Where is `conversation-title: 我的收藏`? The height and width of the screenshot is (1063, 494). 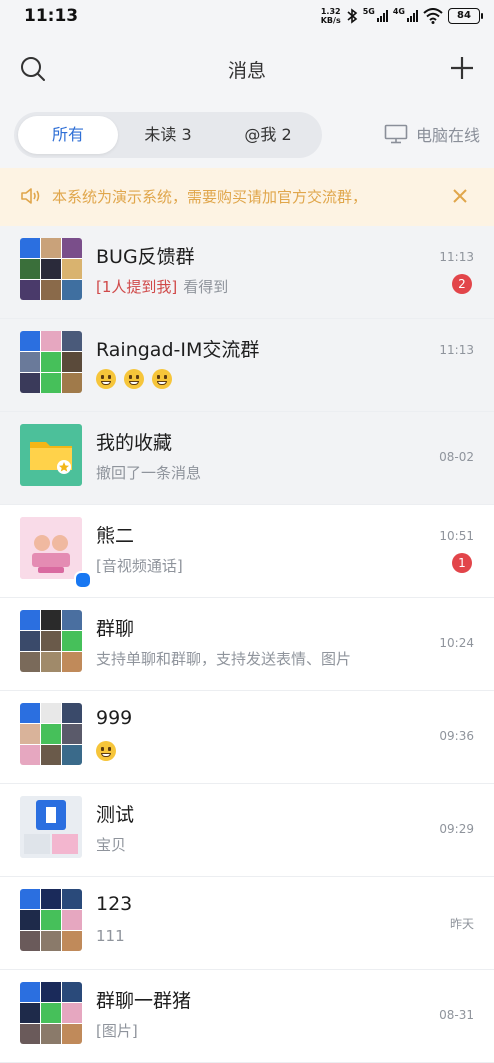
conversation-title: 我的收藏 is located at coordinates (134, 443).